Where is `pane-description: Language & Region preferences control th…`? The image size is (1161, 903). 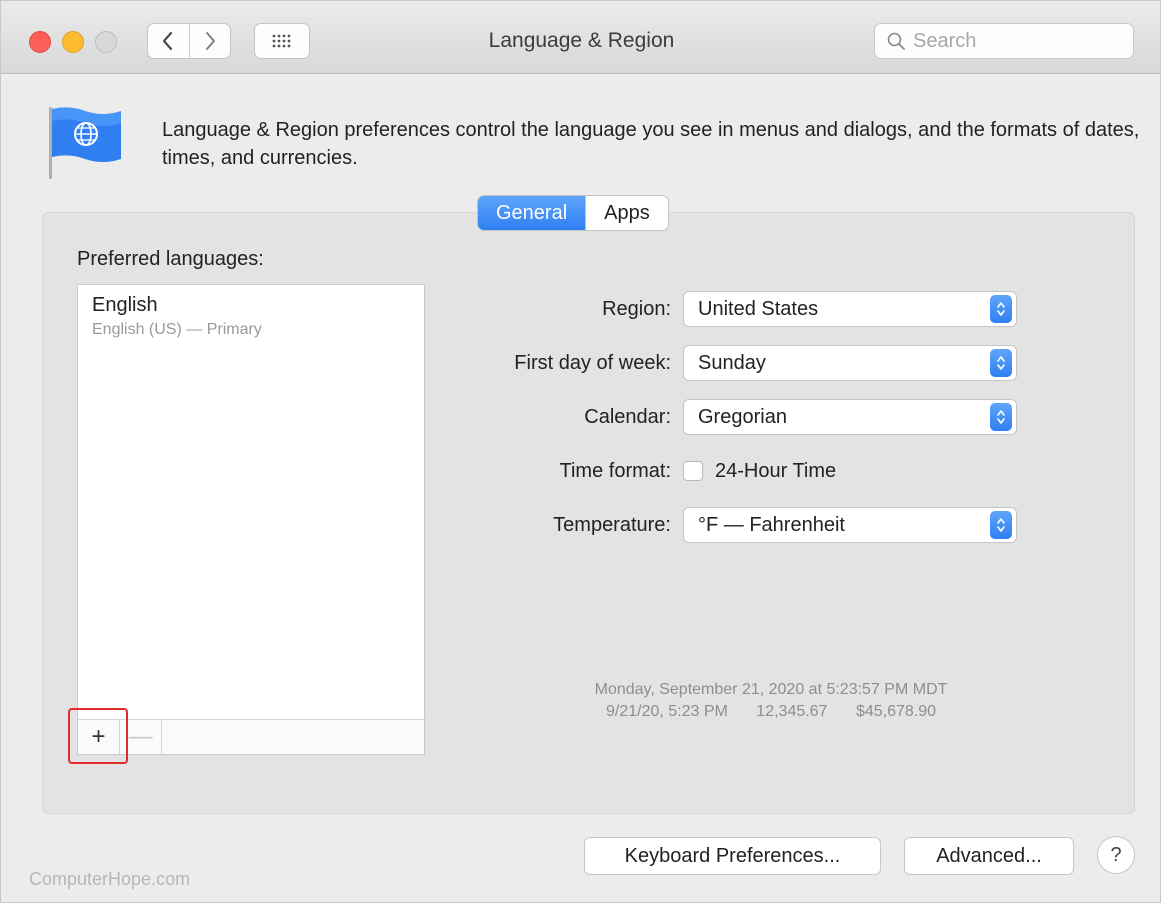 pane-description: Language & Region preferences control th… is located at coordinates (651, 144).